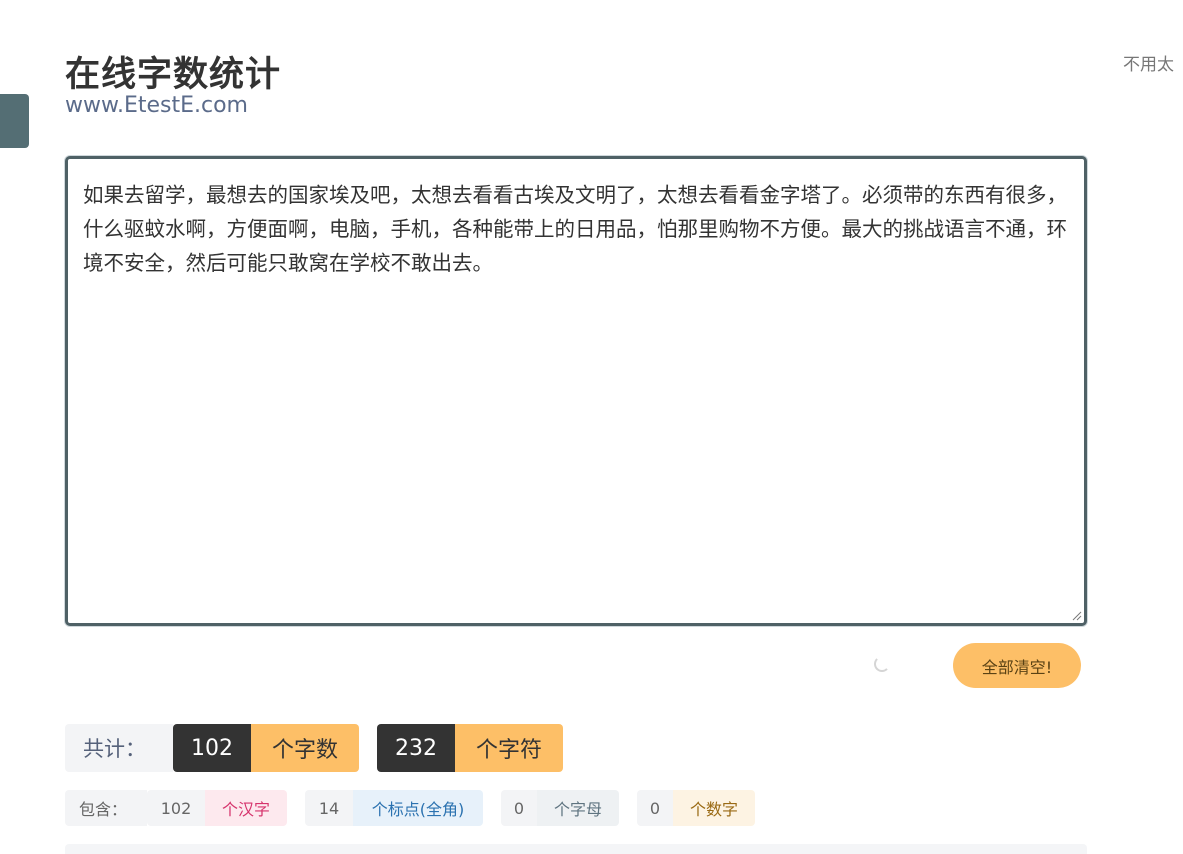 The height and width of the screenshot is (854, 1183). I want to click on letter-count-badge: 0 个字母, so click(560, 808).